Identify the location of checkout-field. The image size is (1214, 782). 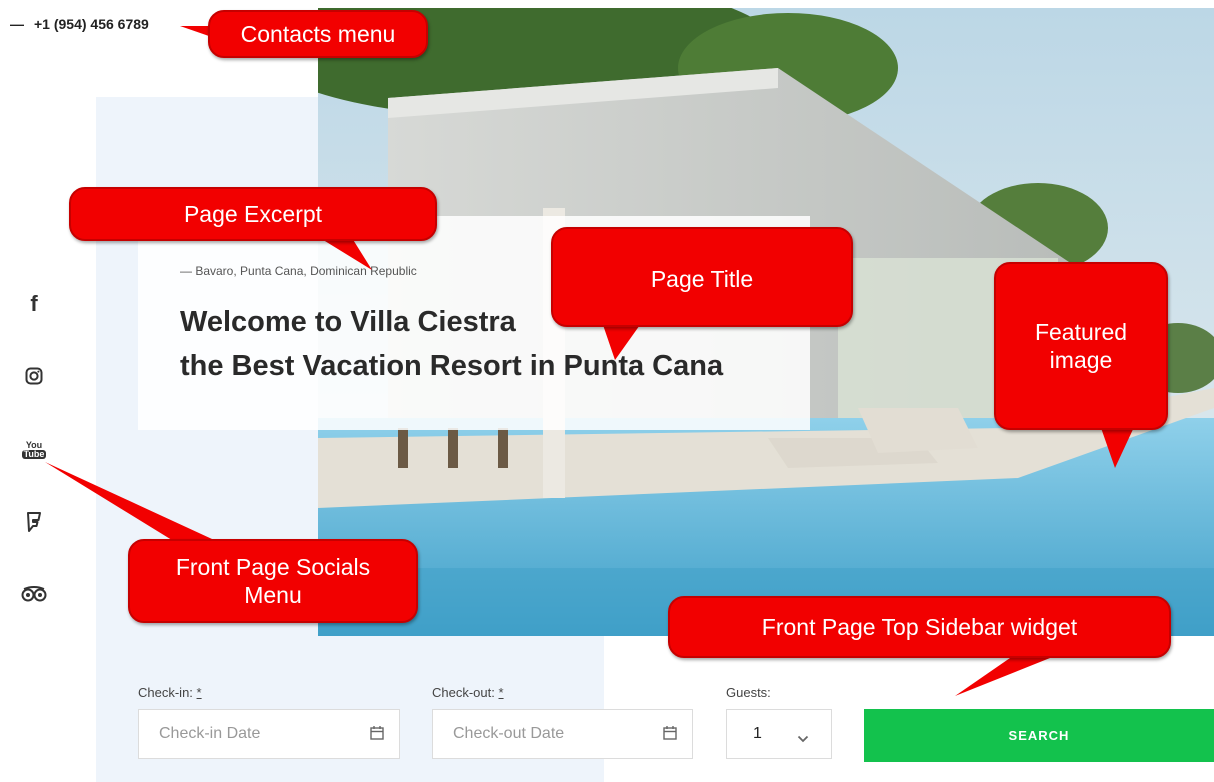
(562, 734).